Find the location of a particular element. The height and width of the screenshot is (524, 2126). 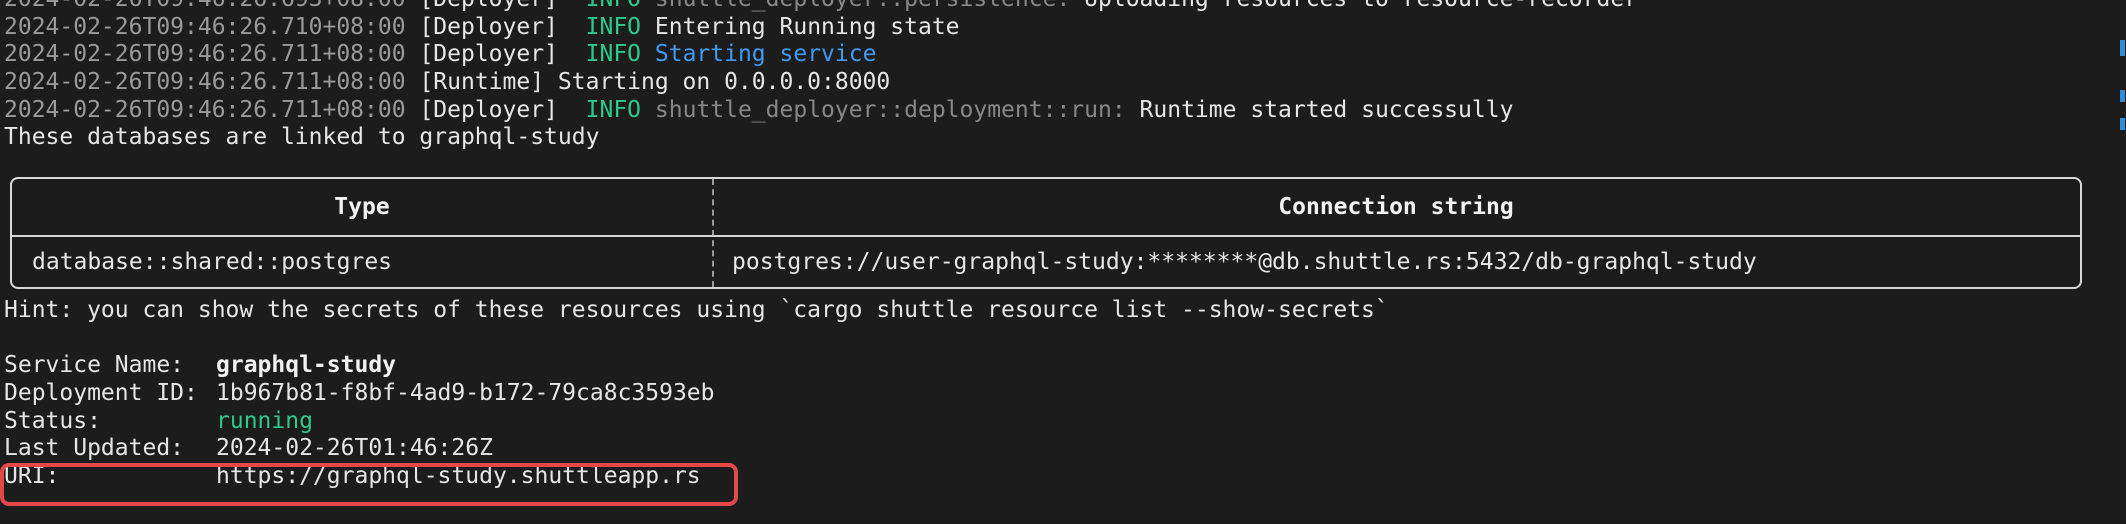

column-header-connection-string: Connection string is located at coordinates (1396, 207).